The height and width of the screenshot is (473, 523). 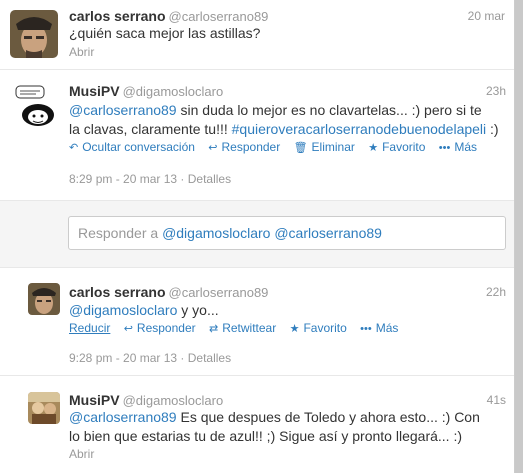 I want to click on hide-icon: ↶, so click(x=74, y=148).